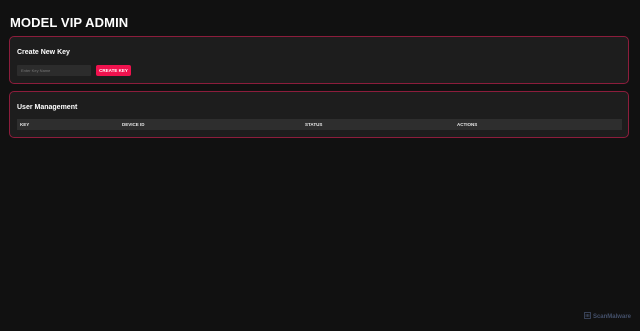 Image resolution: width=640 pixels, height=331 pixels. I want to click on watermark-text: ScanMalware, so click(611, 316).